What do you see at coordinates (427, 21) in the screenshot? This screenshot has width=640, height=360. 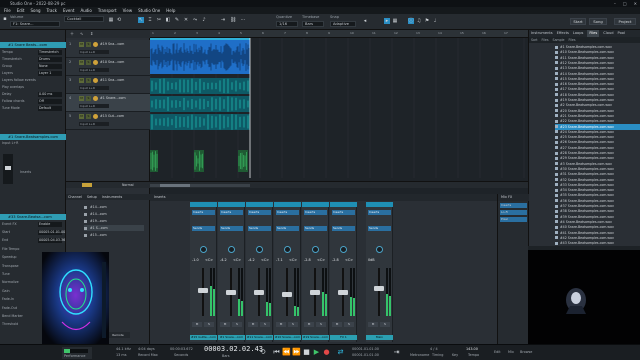 I see `marker-icon: ⚑` at bounding box center [427, 21].